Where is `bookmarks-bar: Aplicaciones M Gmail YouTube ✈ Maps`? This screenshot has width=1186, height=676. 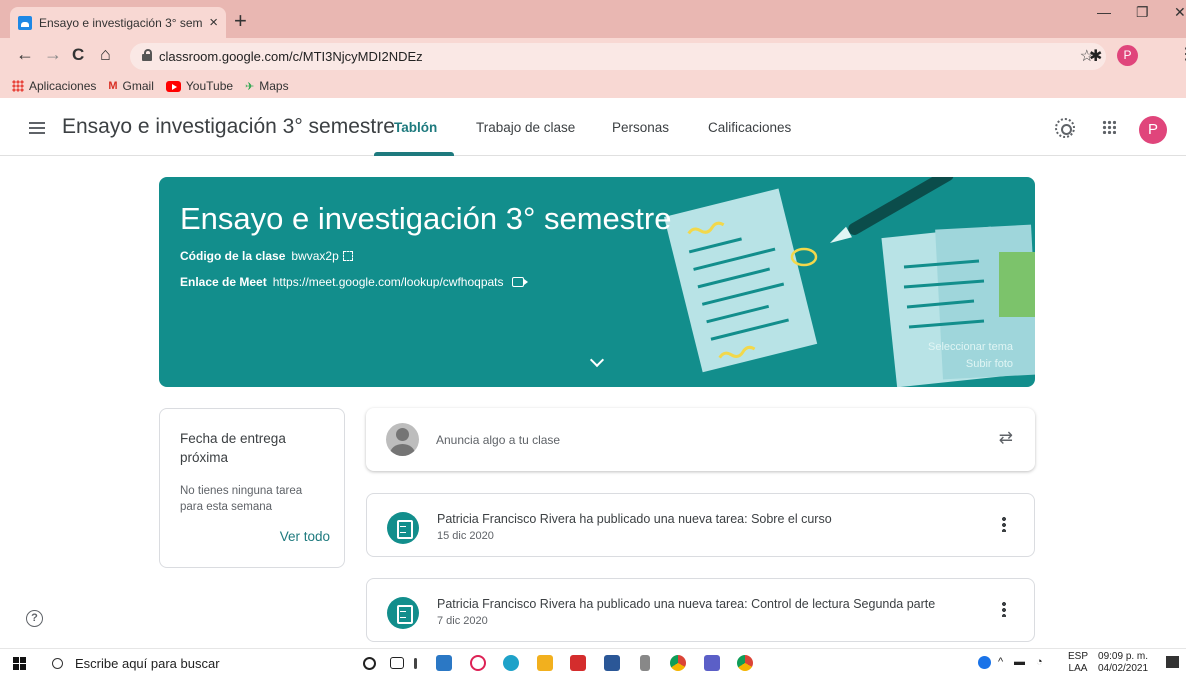
bookmarks-bar: Aplicaciones M Gmail YouTube ✈ Maps is located at coordinates (593, 86).